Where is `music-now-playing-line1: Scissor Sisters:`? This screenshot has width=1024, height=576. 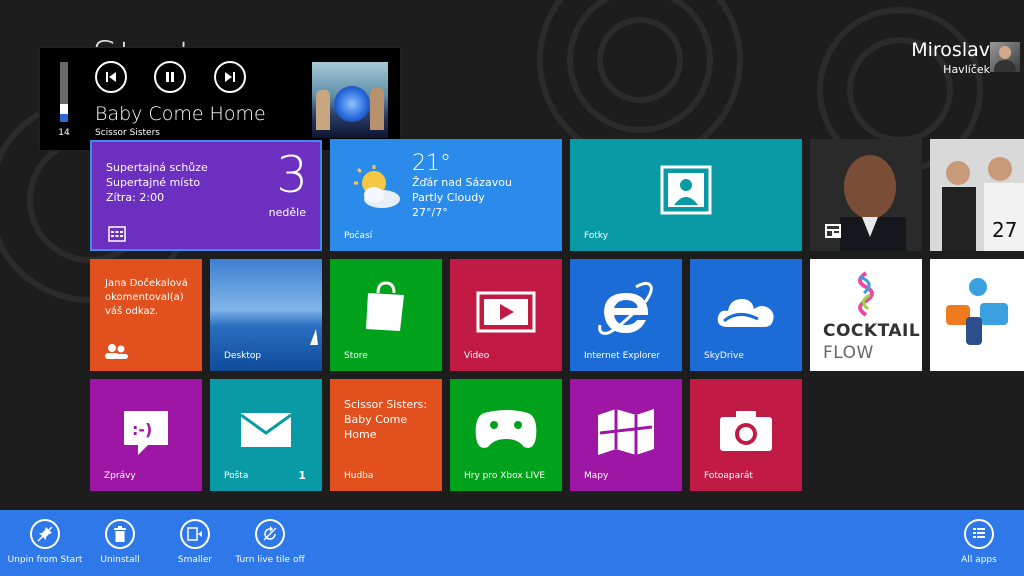
music-now-playing-line1: Scissor Sisters: is located at coordinates (386, 404).